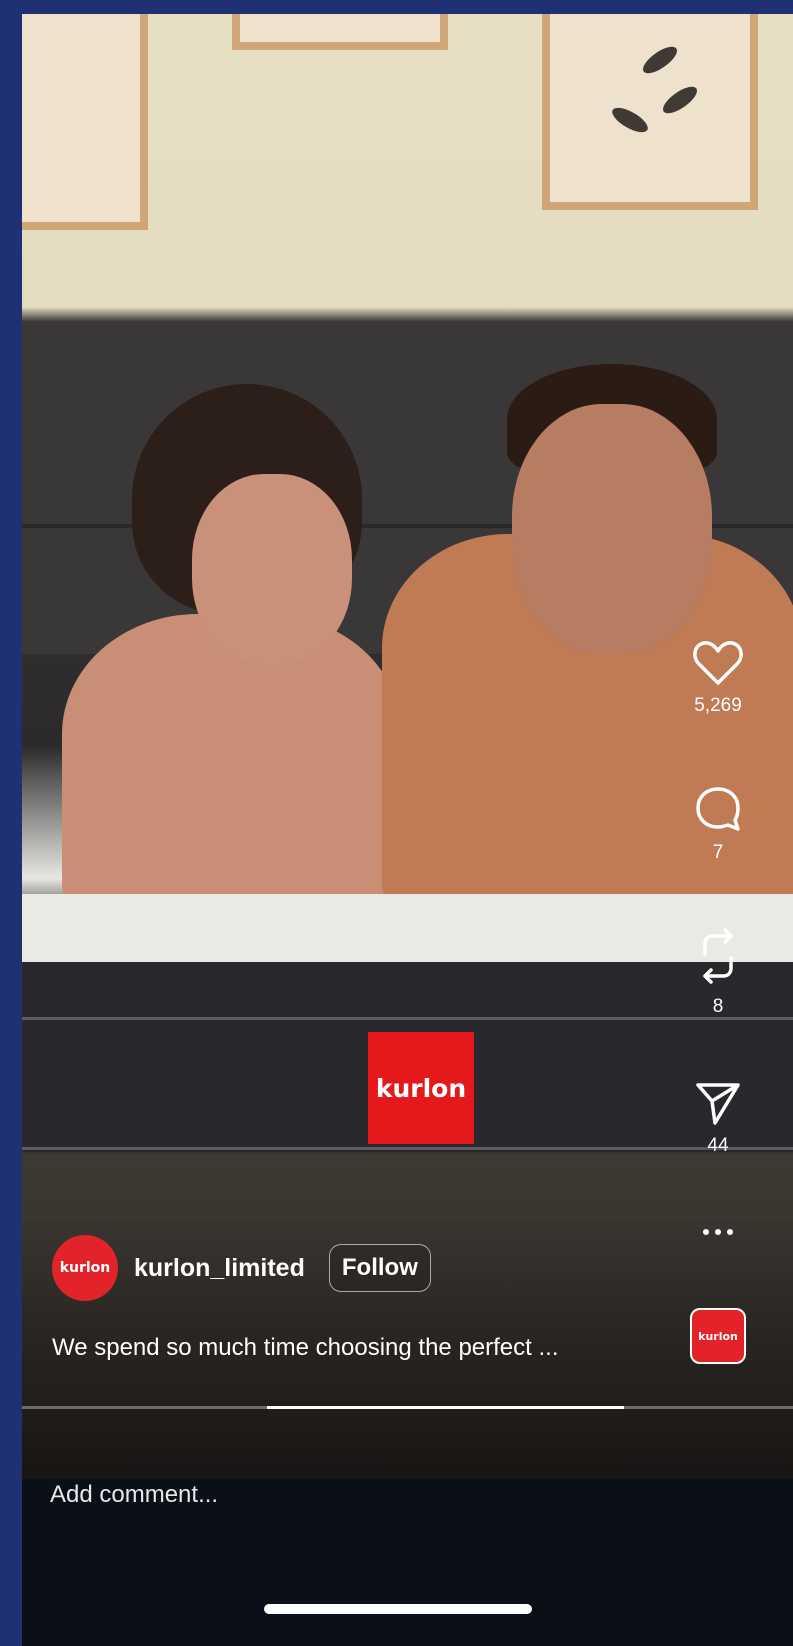 This screenshot has height=1646, width=793. What do you see at coordinates (85, 122) in the screenshot?
I see `wall-art-left` at bounding box center [85, 122].